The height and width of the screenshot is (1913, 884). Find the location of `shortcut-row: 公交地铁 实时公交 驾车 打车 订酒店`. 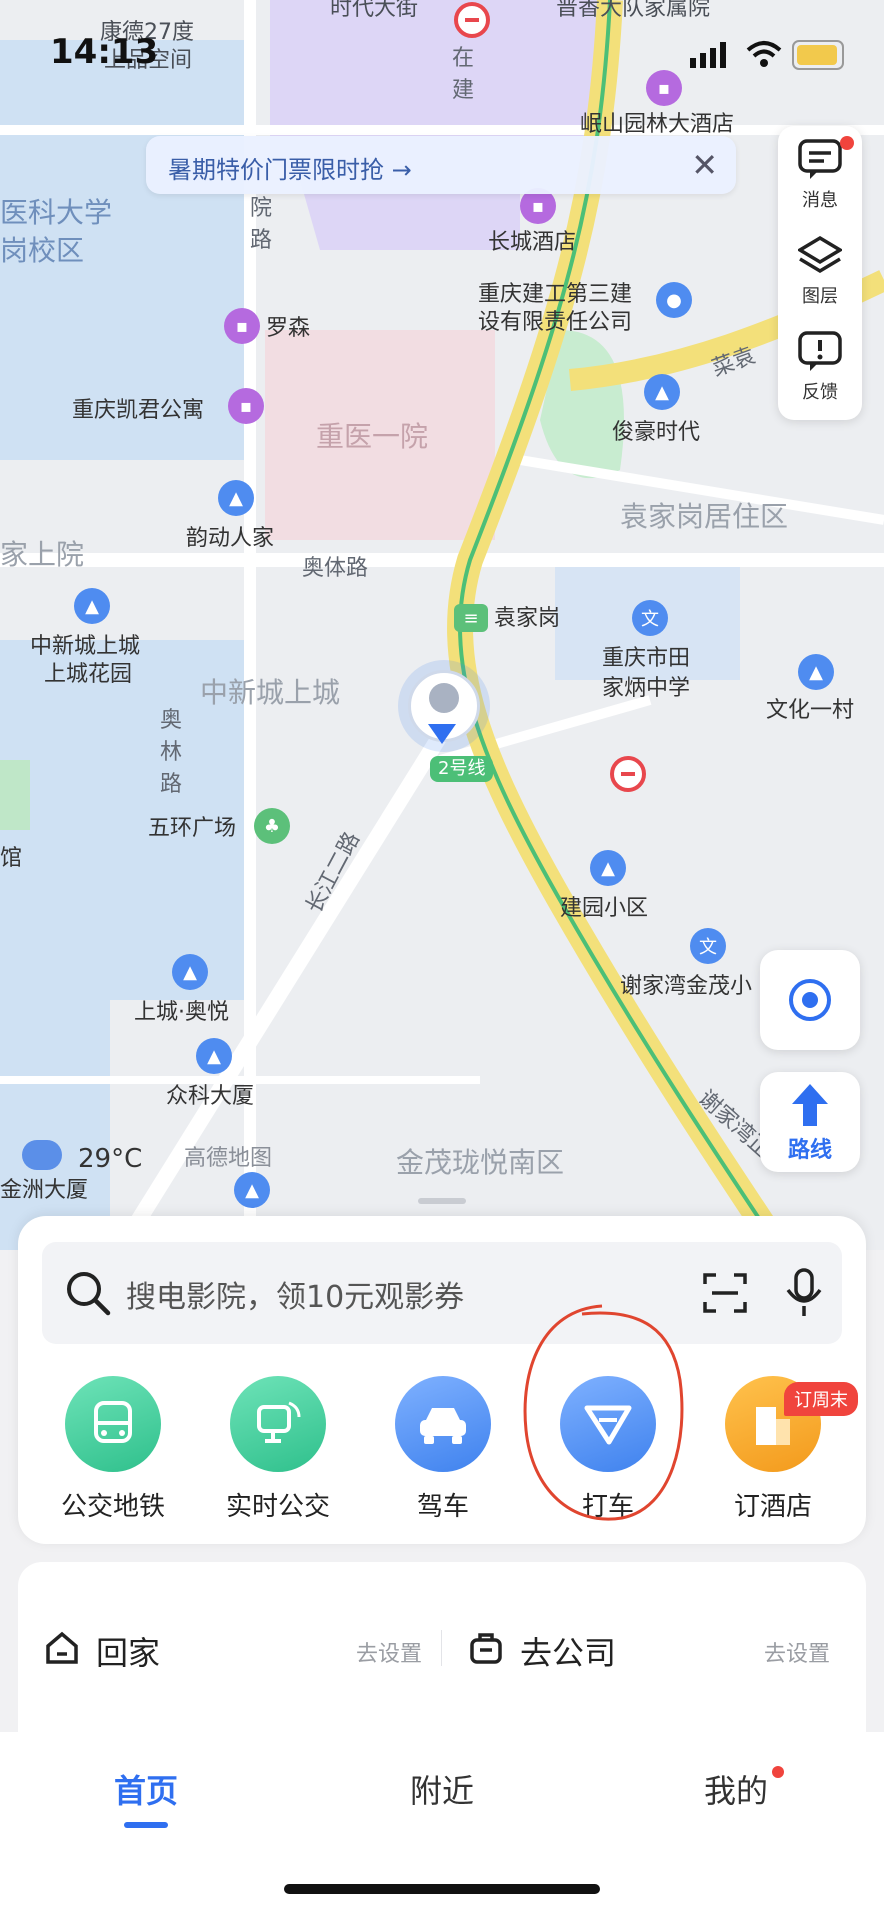

shortcut-row: 公交地铁 实时公交 驾车 打车 订酒店 is located at coordinates (442, 1451).